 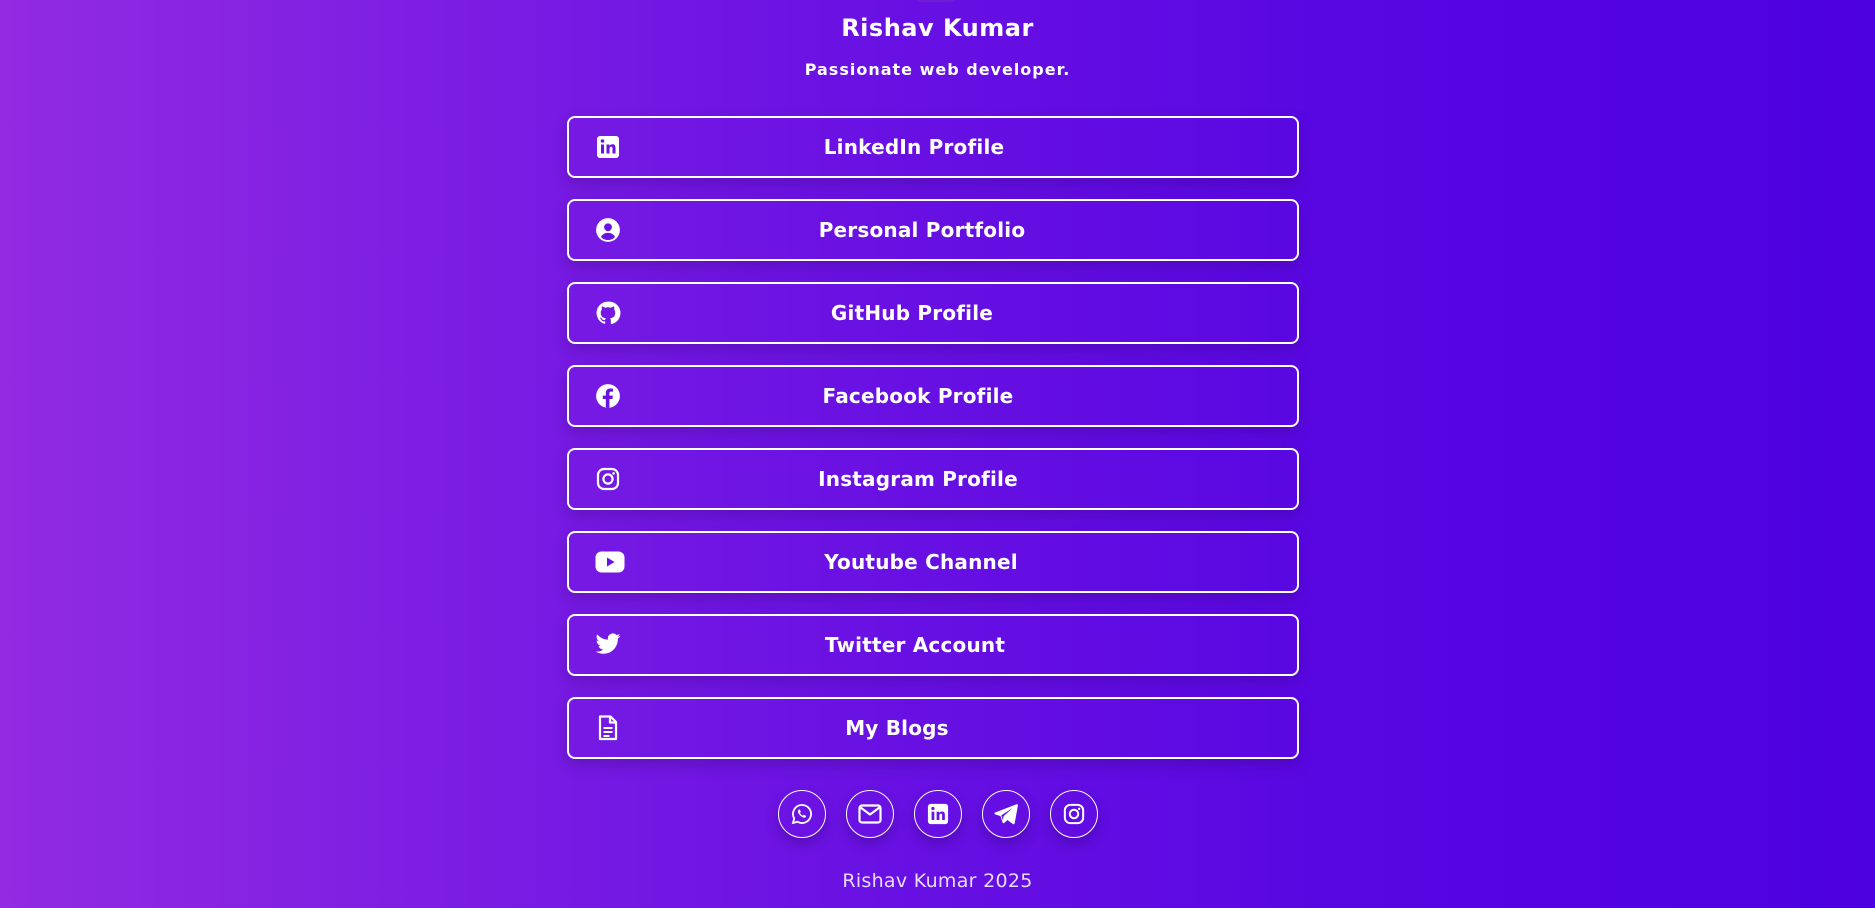 I want to click on footer-text: Rishav Kumar 2025, so click(x=937, y=881).